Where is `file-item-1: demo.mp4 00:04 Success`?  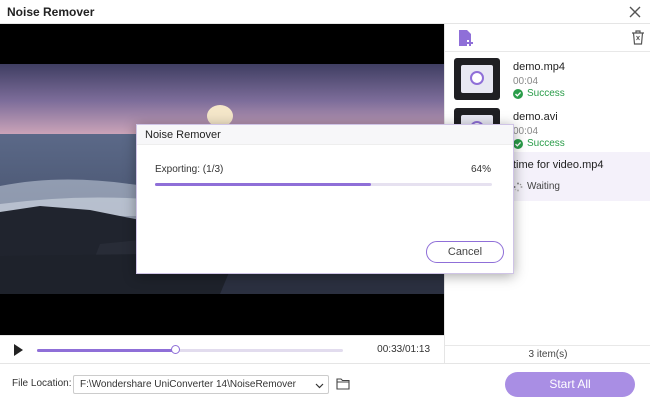
file-item-1: demo.mp4 00:04 Success is located at coordinates (547, 78).